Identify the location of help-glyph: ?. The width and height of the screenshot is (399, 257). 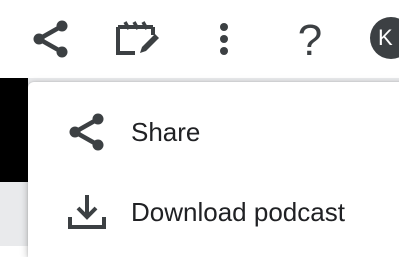
(310, 40).